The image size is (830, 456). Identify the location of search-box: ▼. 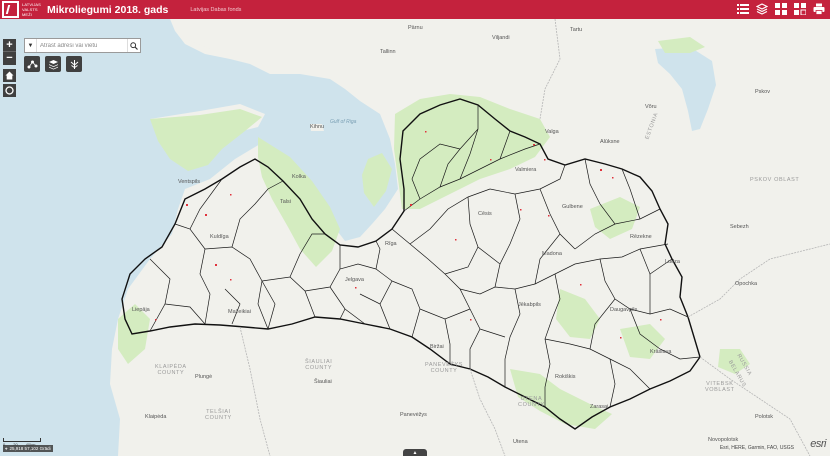
(82, 45).